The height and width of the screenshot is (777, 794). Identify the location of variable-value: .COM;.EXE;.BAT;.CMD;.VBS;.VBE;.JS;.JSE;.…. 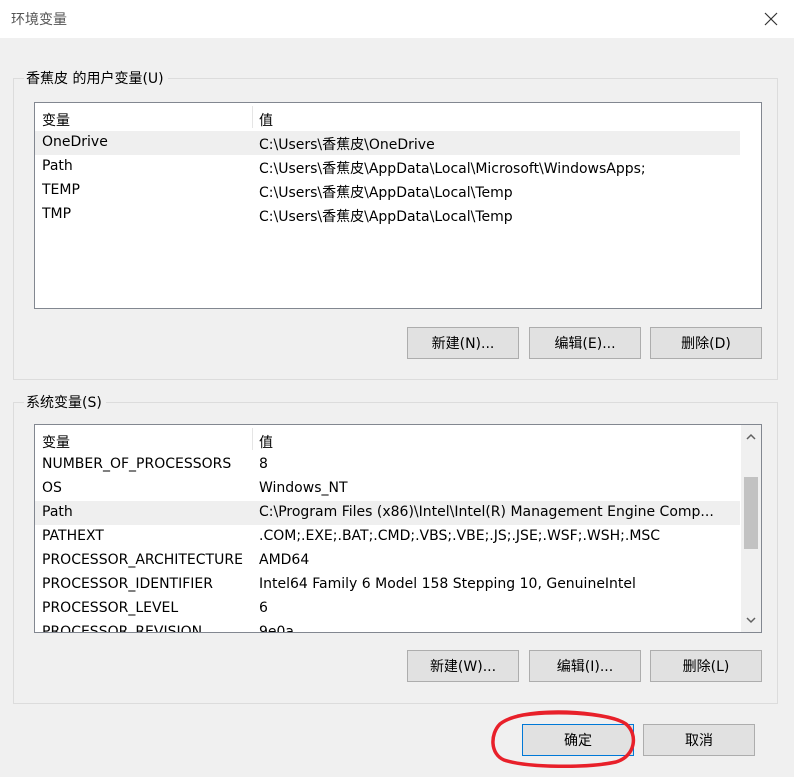
(460, 536).